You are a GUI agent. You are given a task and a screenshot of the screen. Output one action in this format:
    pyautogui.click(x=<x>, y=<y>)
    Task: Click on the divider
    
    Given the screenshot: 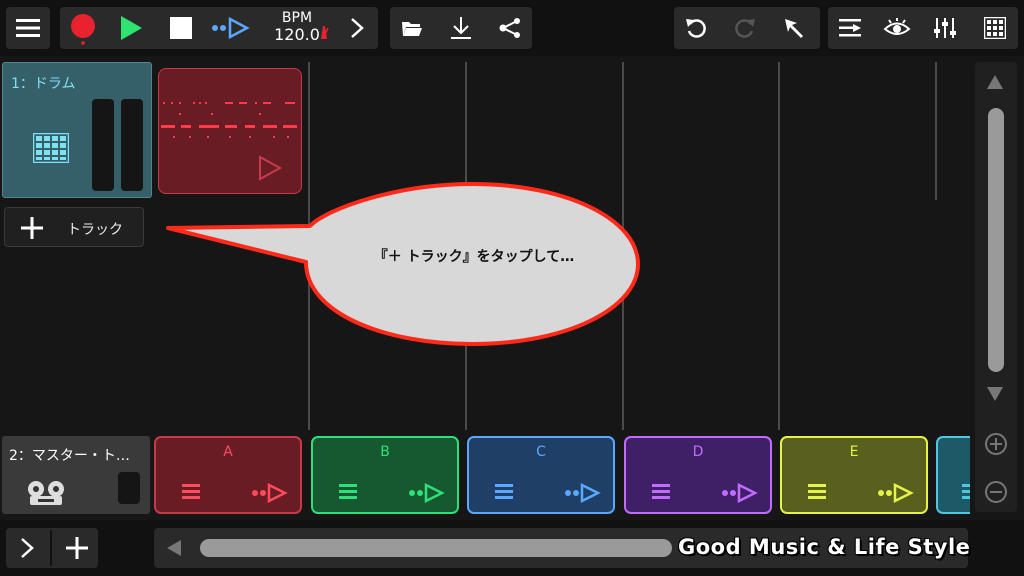 What is the action you would take?
    pyautogui.click(x=51, y=548)
    